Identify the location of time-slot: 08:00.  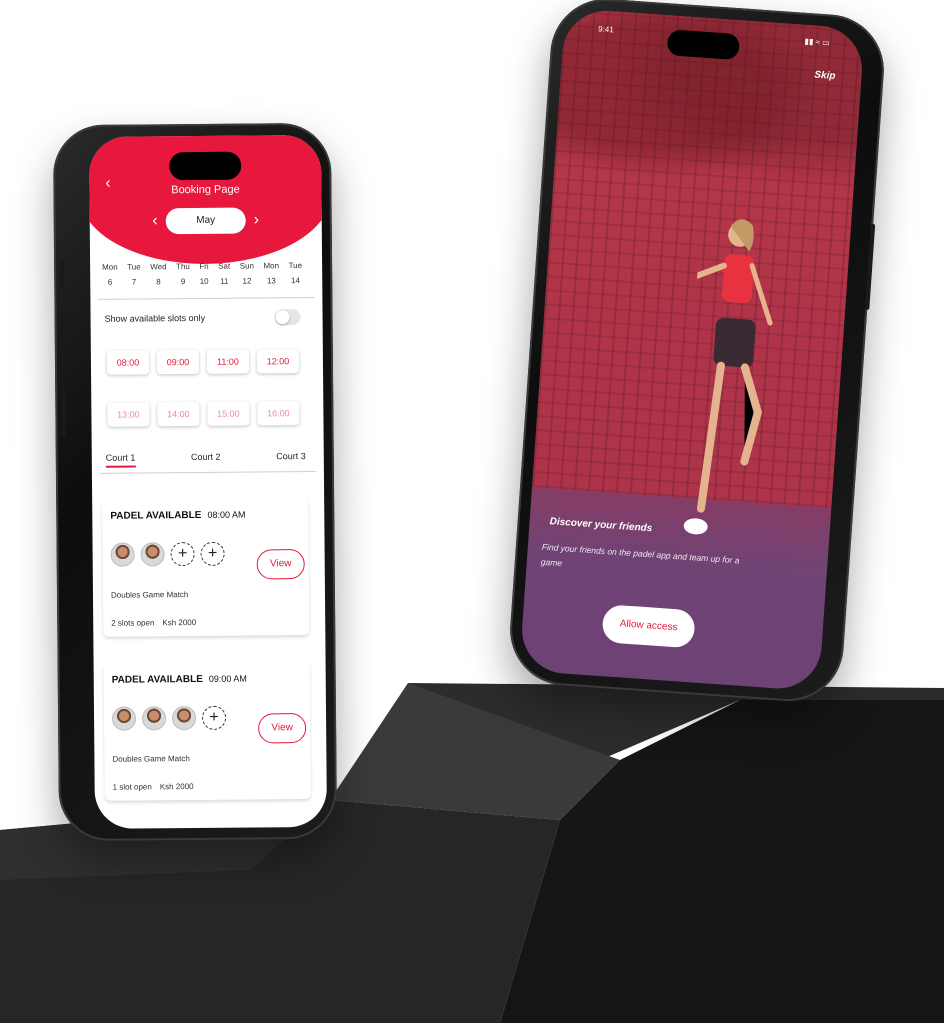
(128, 362).